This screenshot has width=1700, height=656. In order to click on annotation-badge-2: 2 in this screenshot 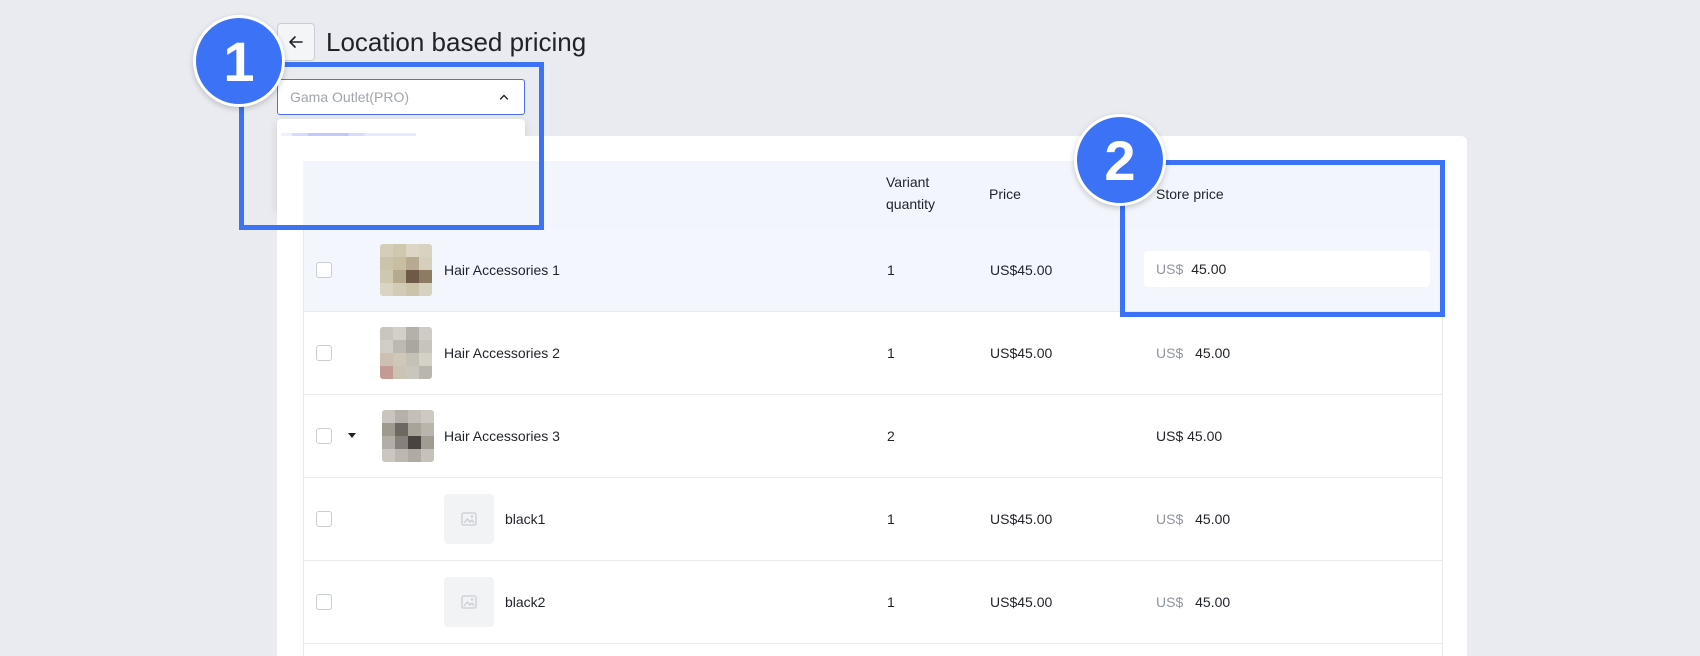, I will do `click(1120, 160)`.